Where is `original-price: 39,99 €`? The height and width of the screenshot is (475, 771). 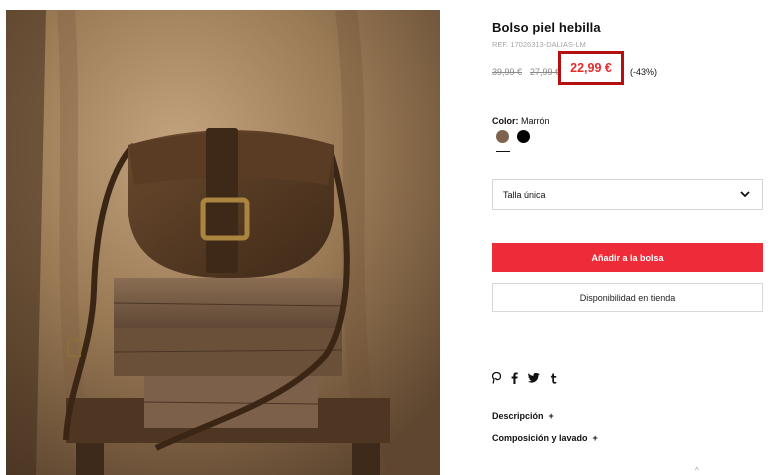
original-price: 39,99 € is located at coordinates (507, 72).